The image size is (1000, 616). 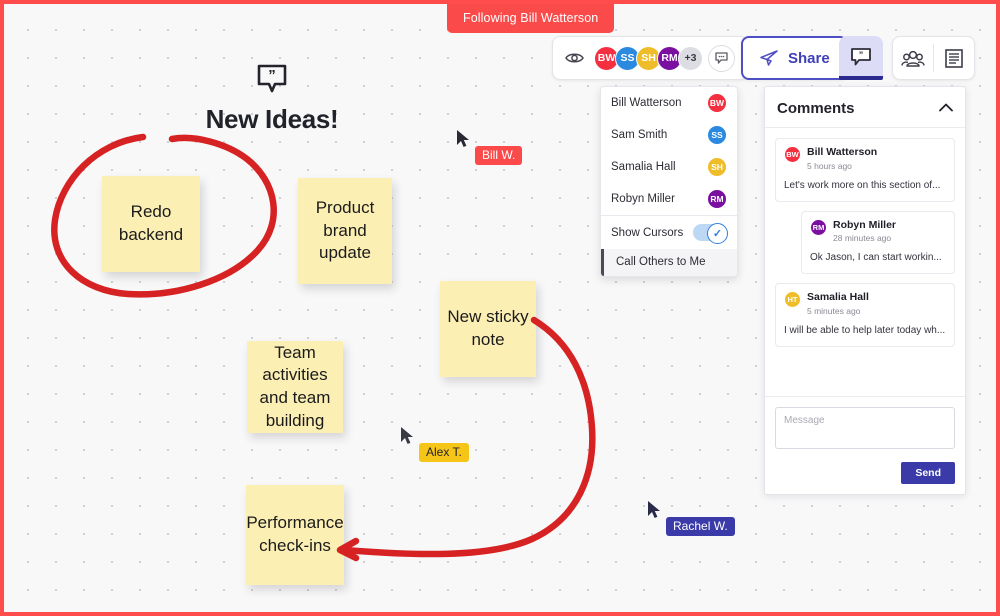 What do you see at coordinates (639, 135) in the screenshot?
I see `presence-member-name: Sam Smith` at bounding box center [639, 135].